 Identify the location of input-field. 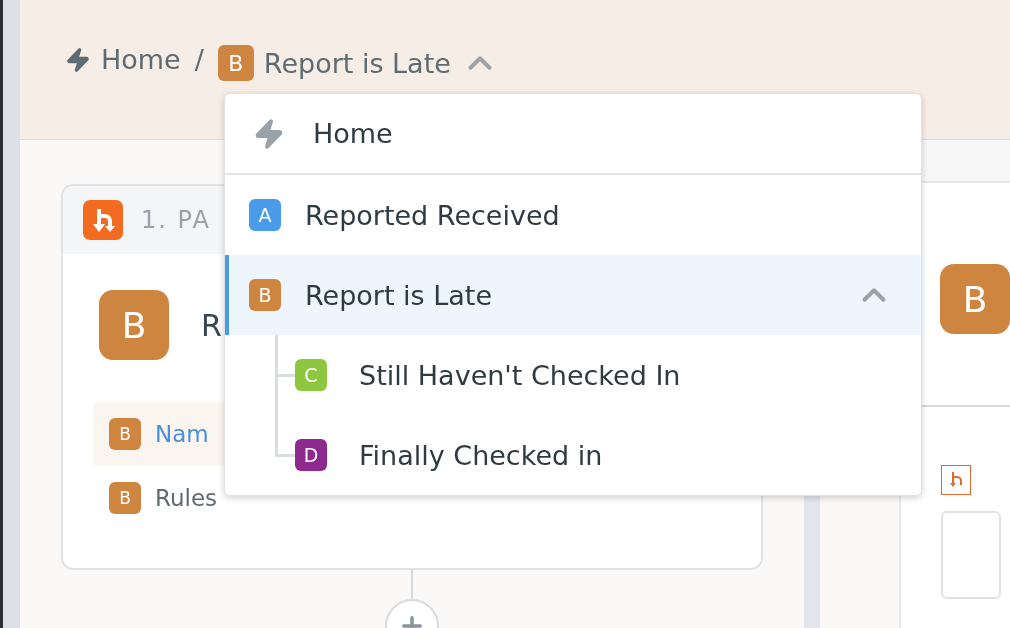
(971, 555).